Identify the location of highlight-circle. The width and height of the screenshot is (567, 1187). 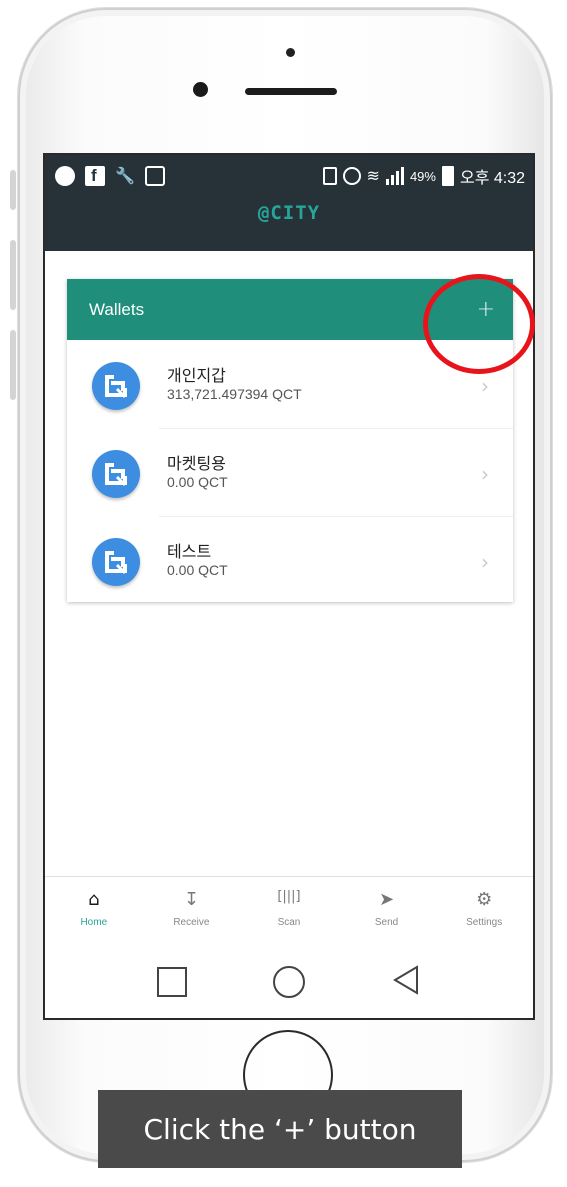
(479, 324).